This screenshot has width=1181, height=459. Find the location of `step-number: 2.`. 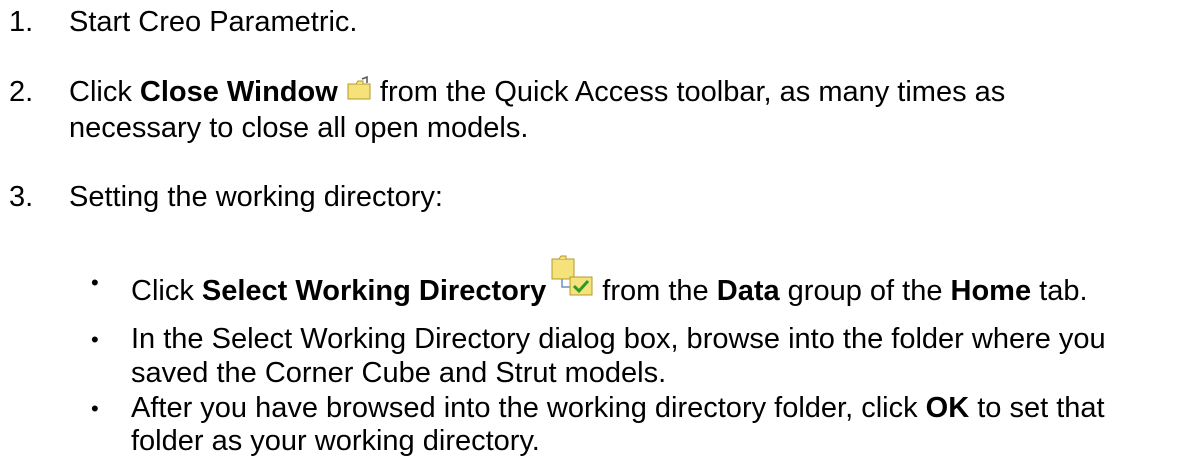

step-number: 2. is located at coordinates (21, 92).